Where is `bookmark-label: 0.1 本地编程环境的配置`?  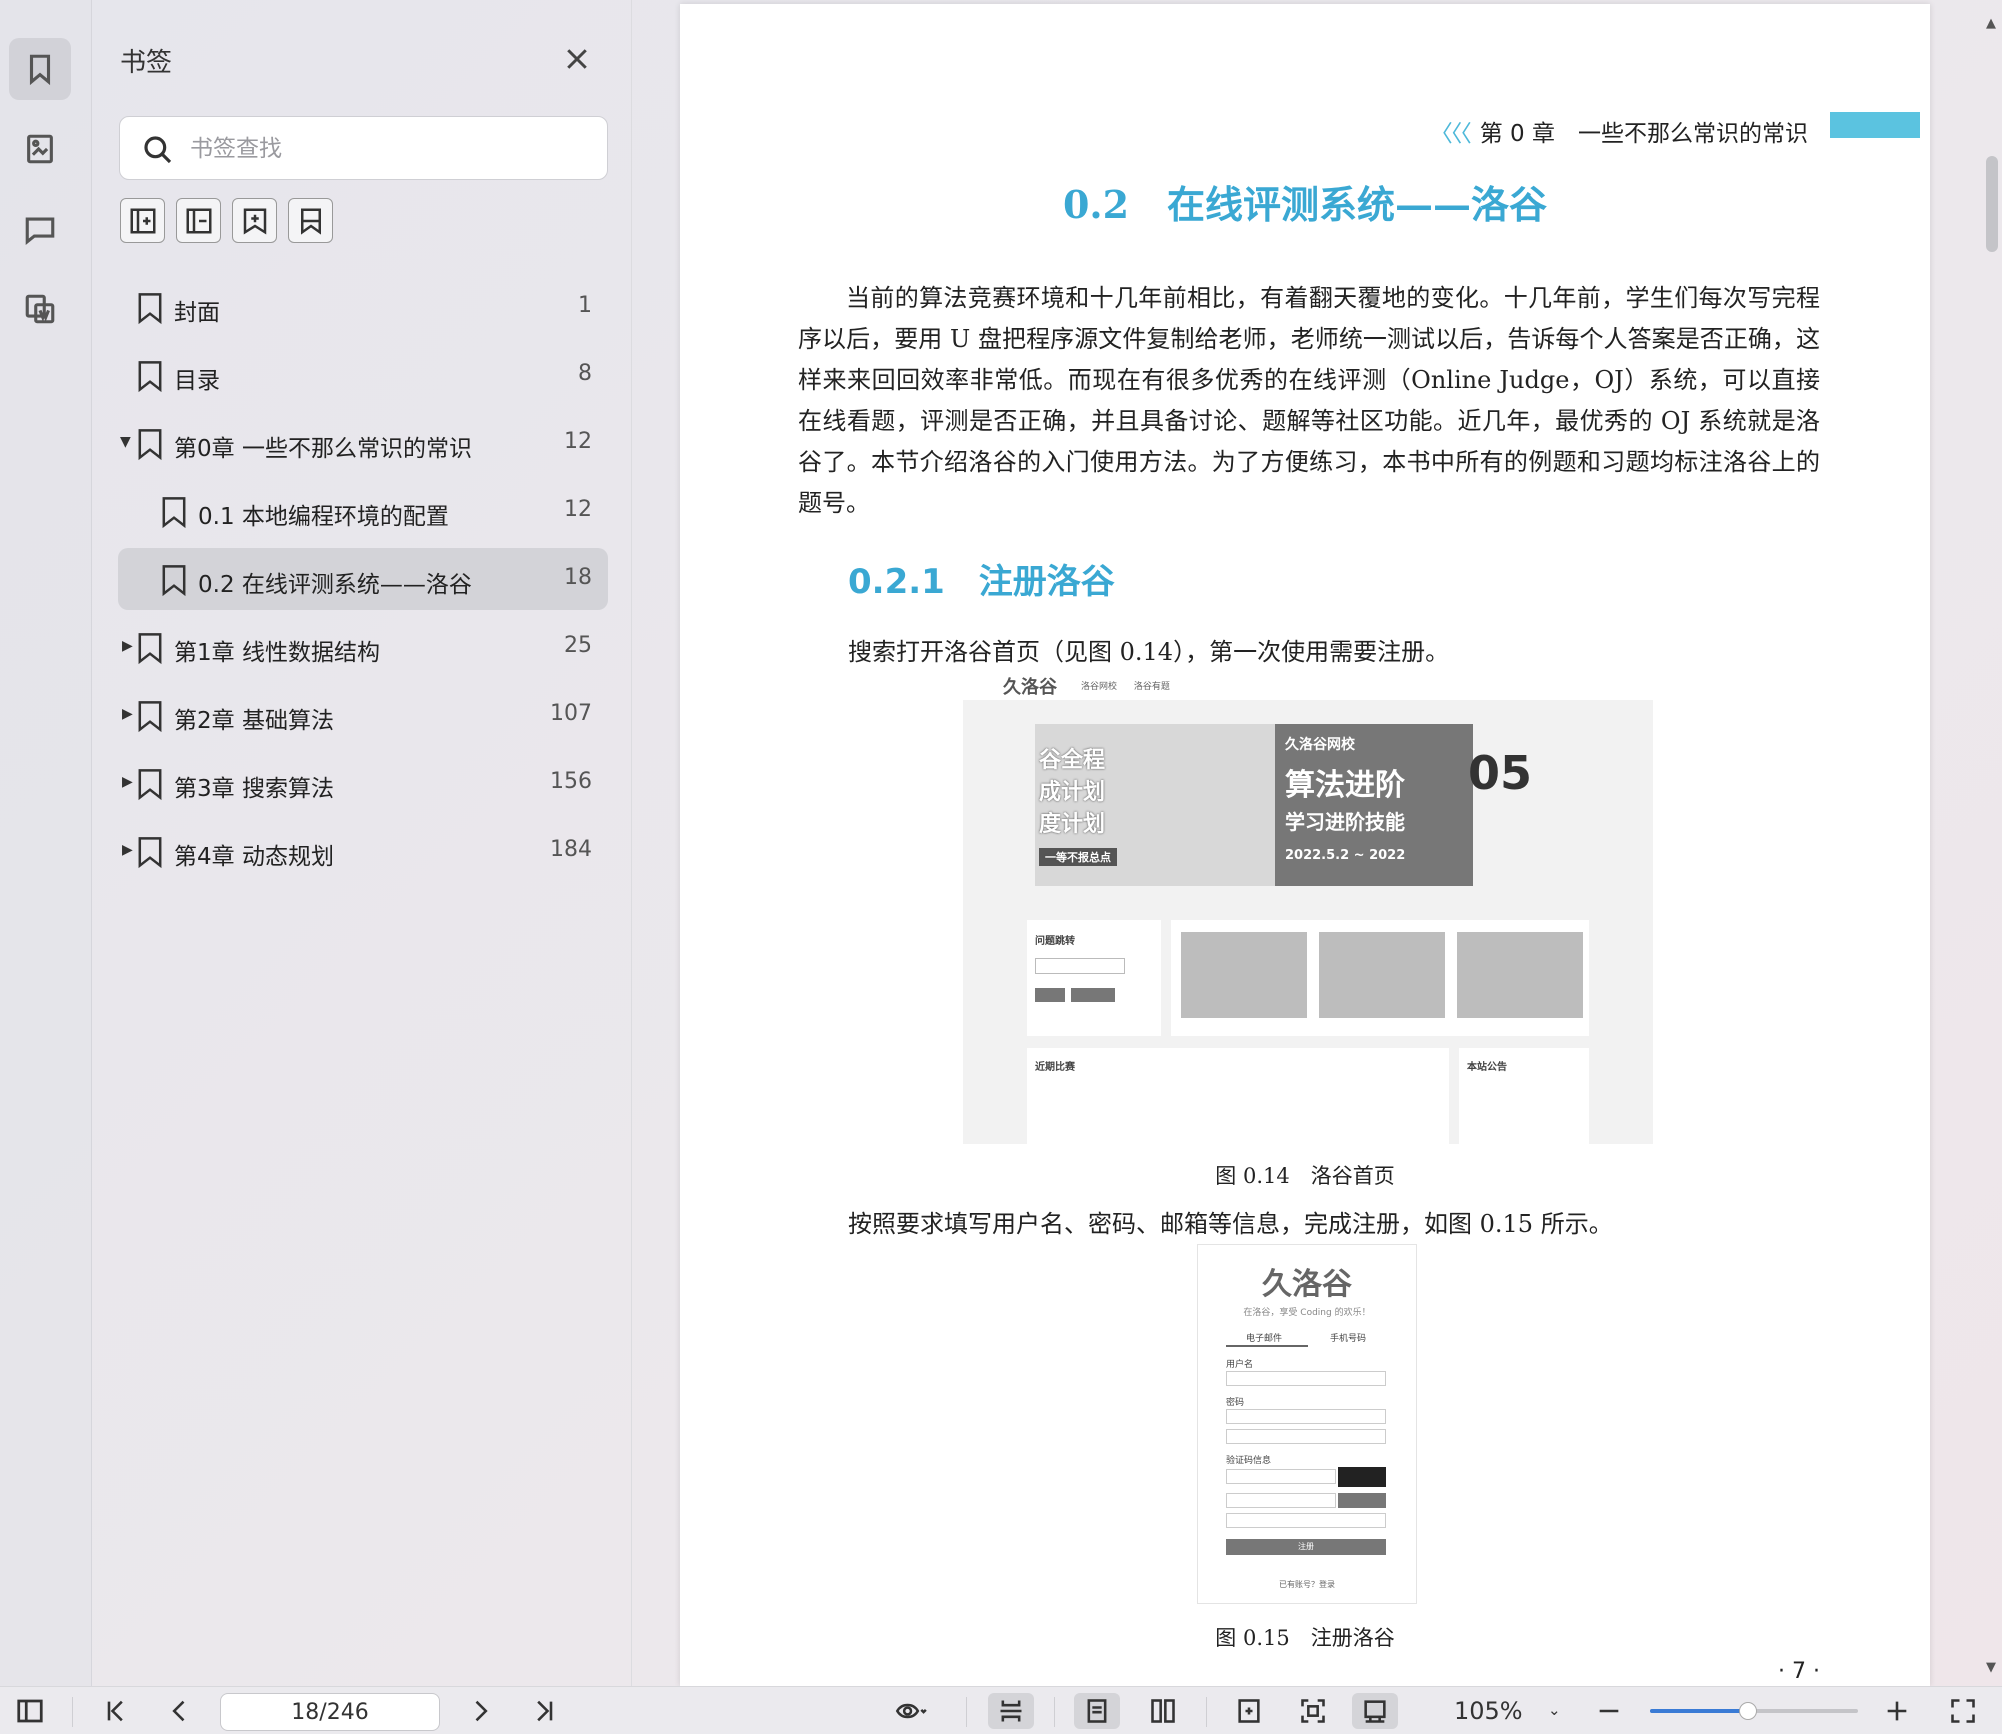
bookmark-label: 0.1 本地编程环境的配置 is located at coordinates (323, 517).